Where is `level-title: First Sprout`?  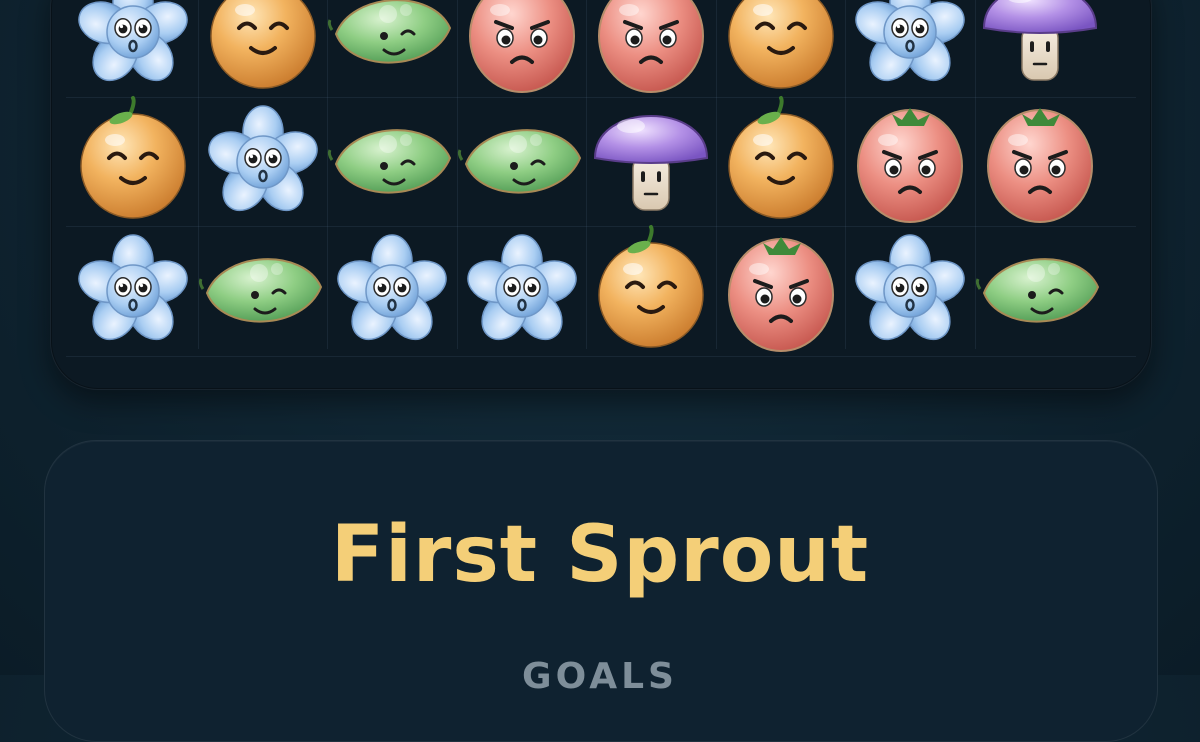 level-title: First Sprout is located at coordinates (600, 555).